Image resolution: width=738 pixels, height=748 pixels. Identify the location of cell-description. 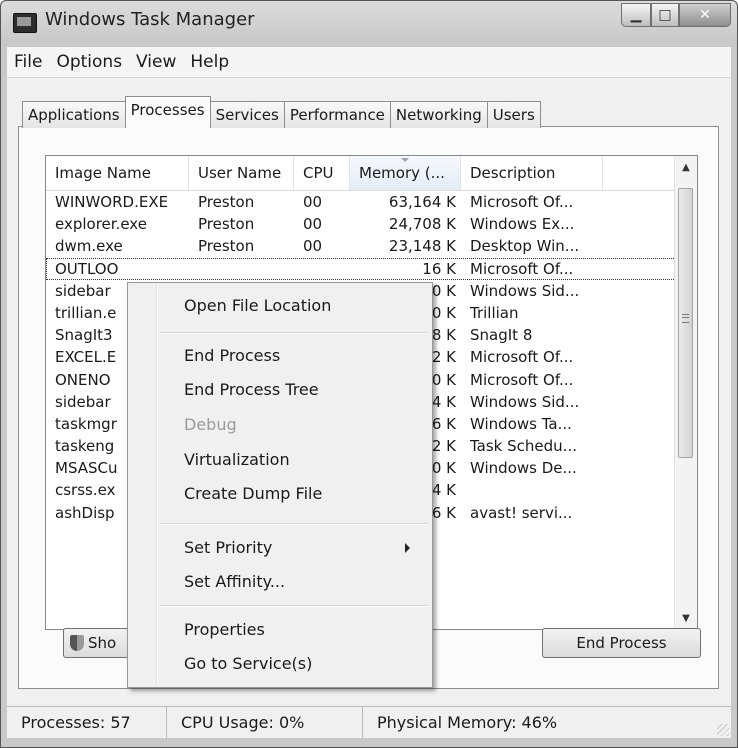
(532, 490).